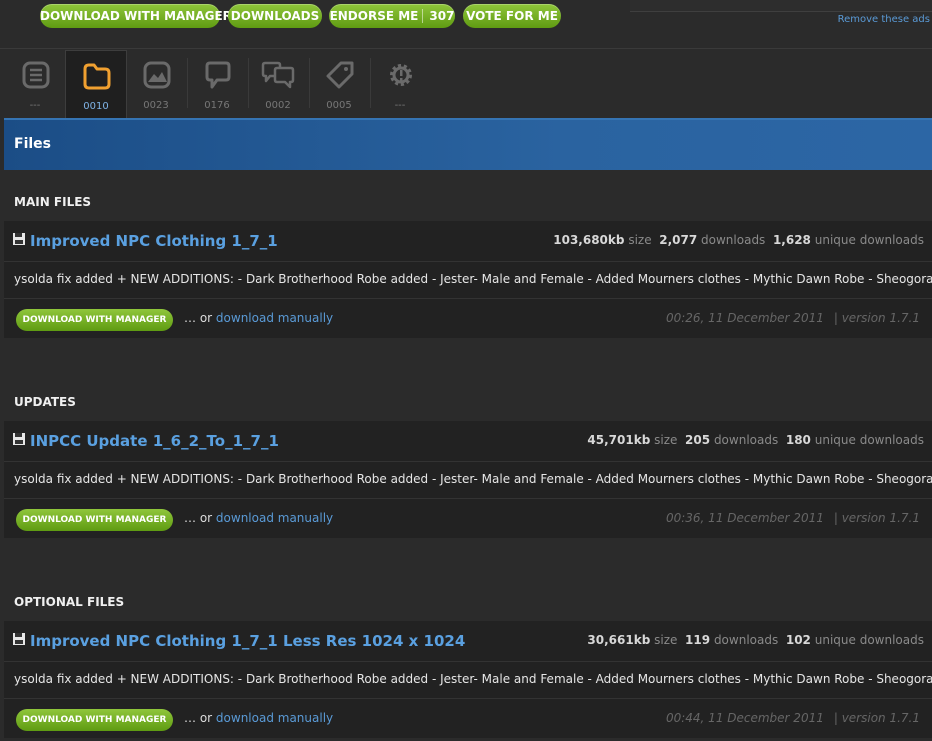 The image size is (932, 741). What do you see at coordinates (438, 16) in the screenshot?
I see `endorse-count: 307` at bounding box center [438, 16].